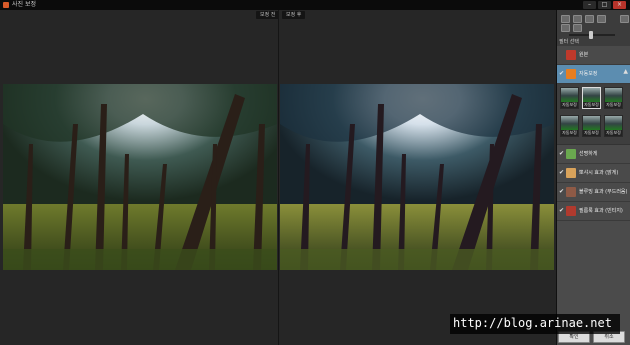 The image size is (630, 345). Describe the element at coordinates (599, 173) in the screenshot. I see `filter-label: 뽀샤시 효과 (밝게)` at that location.